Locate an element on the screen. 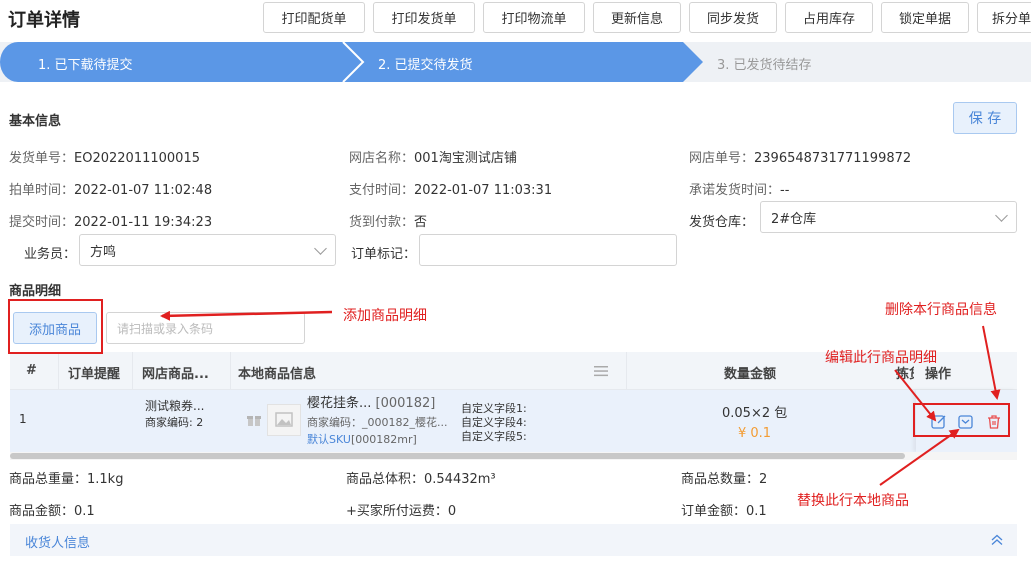  summary-count: 商品总数量：2 is located at coordinates (724, 479).